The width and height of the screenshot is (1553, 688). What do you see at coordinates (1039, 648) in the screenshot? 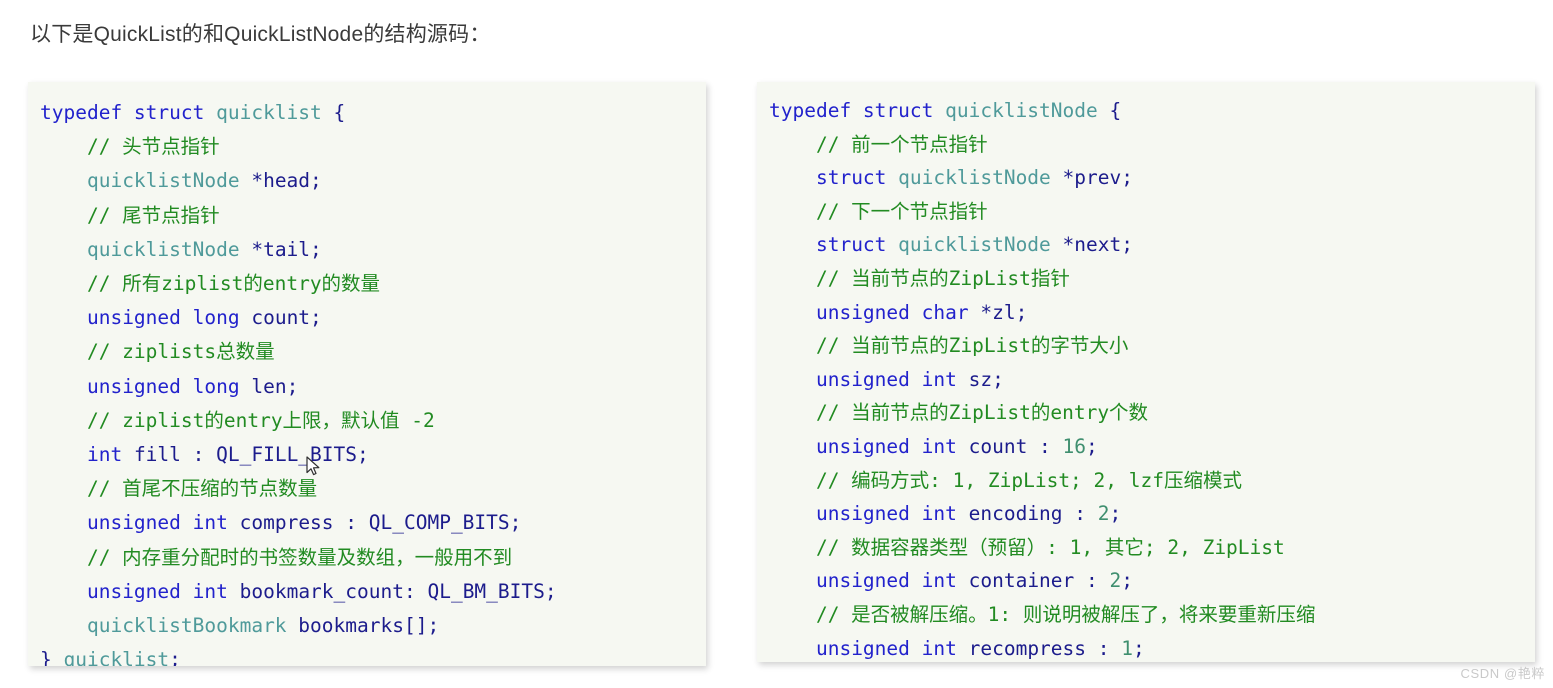
I see `code-token-idn: recompress :` at bounding box center [1039, 648].